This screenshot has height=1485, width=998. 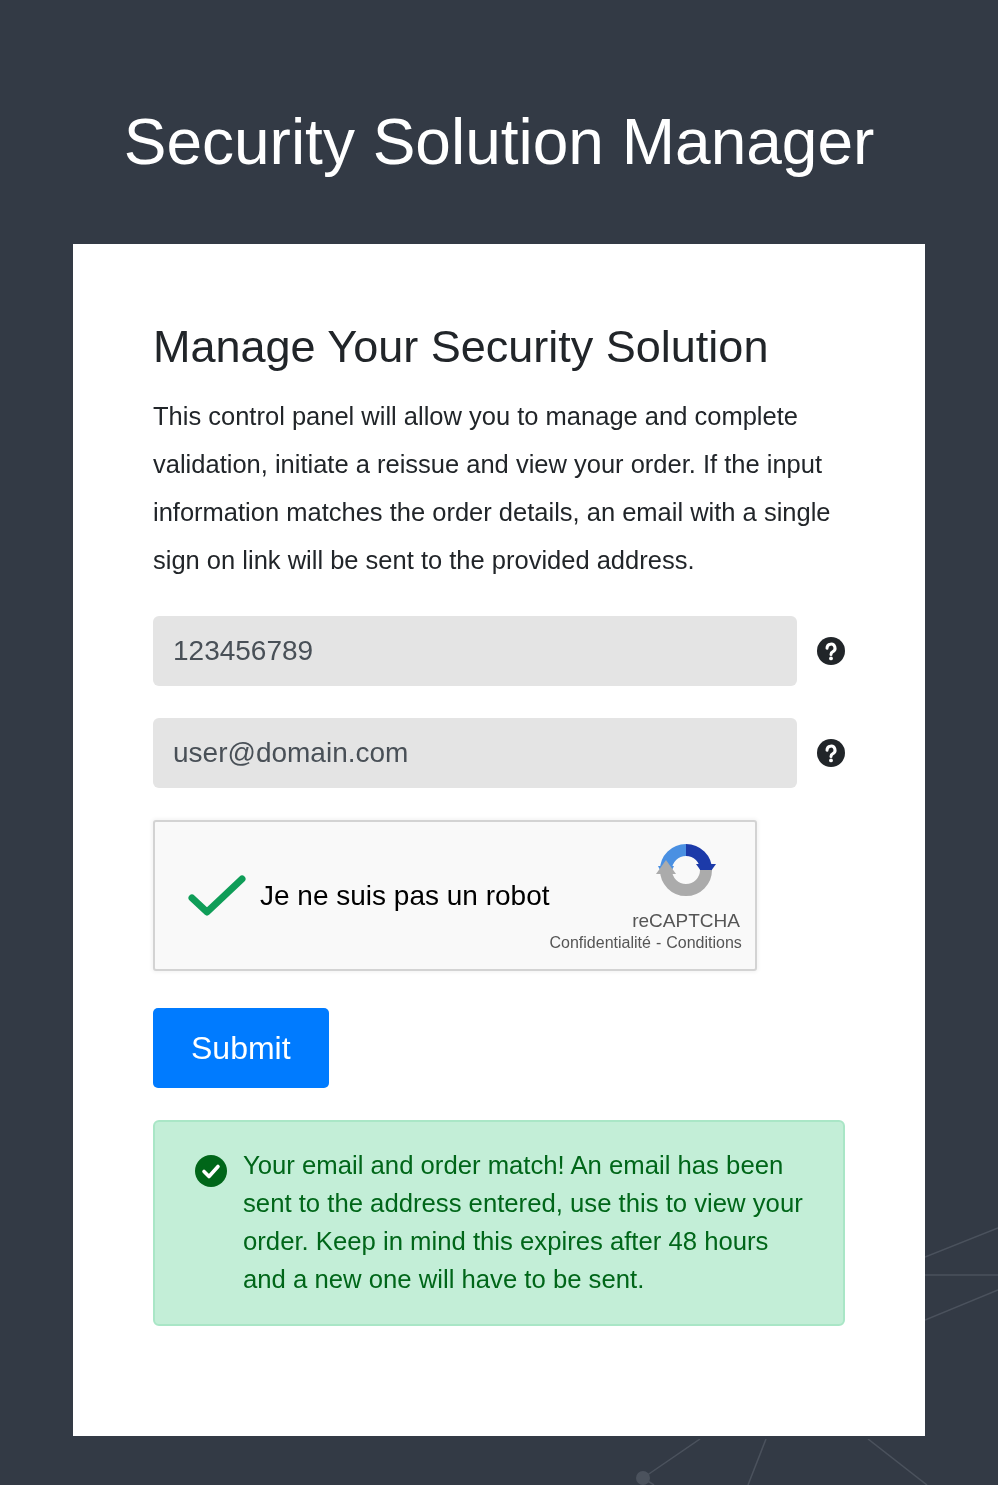 What do you see at coordinates (704, 943) in the screenshot?
I see `captcha-link: Conditions` at bounding box center [704, 943].